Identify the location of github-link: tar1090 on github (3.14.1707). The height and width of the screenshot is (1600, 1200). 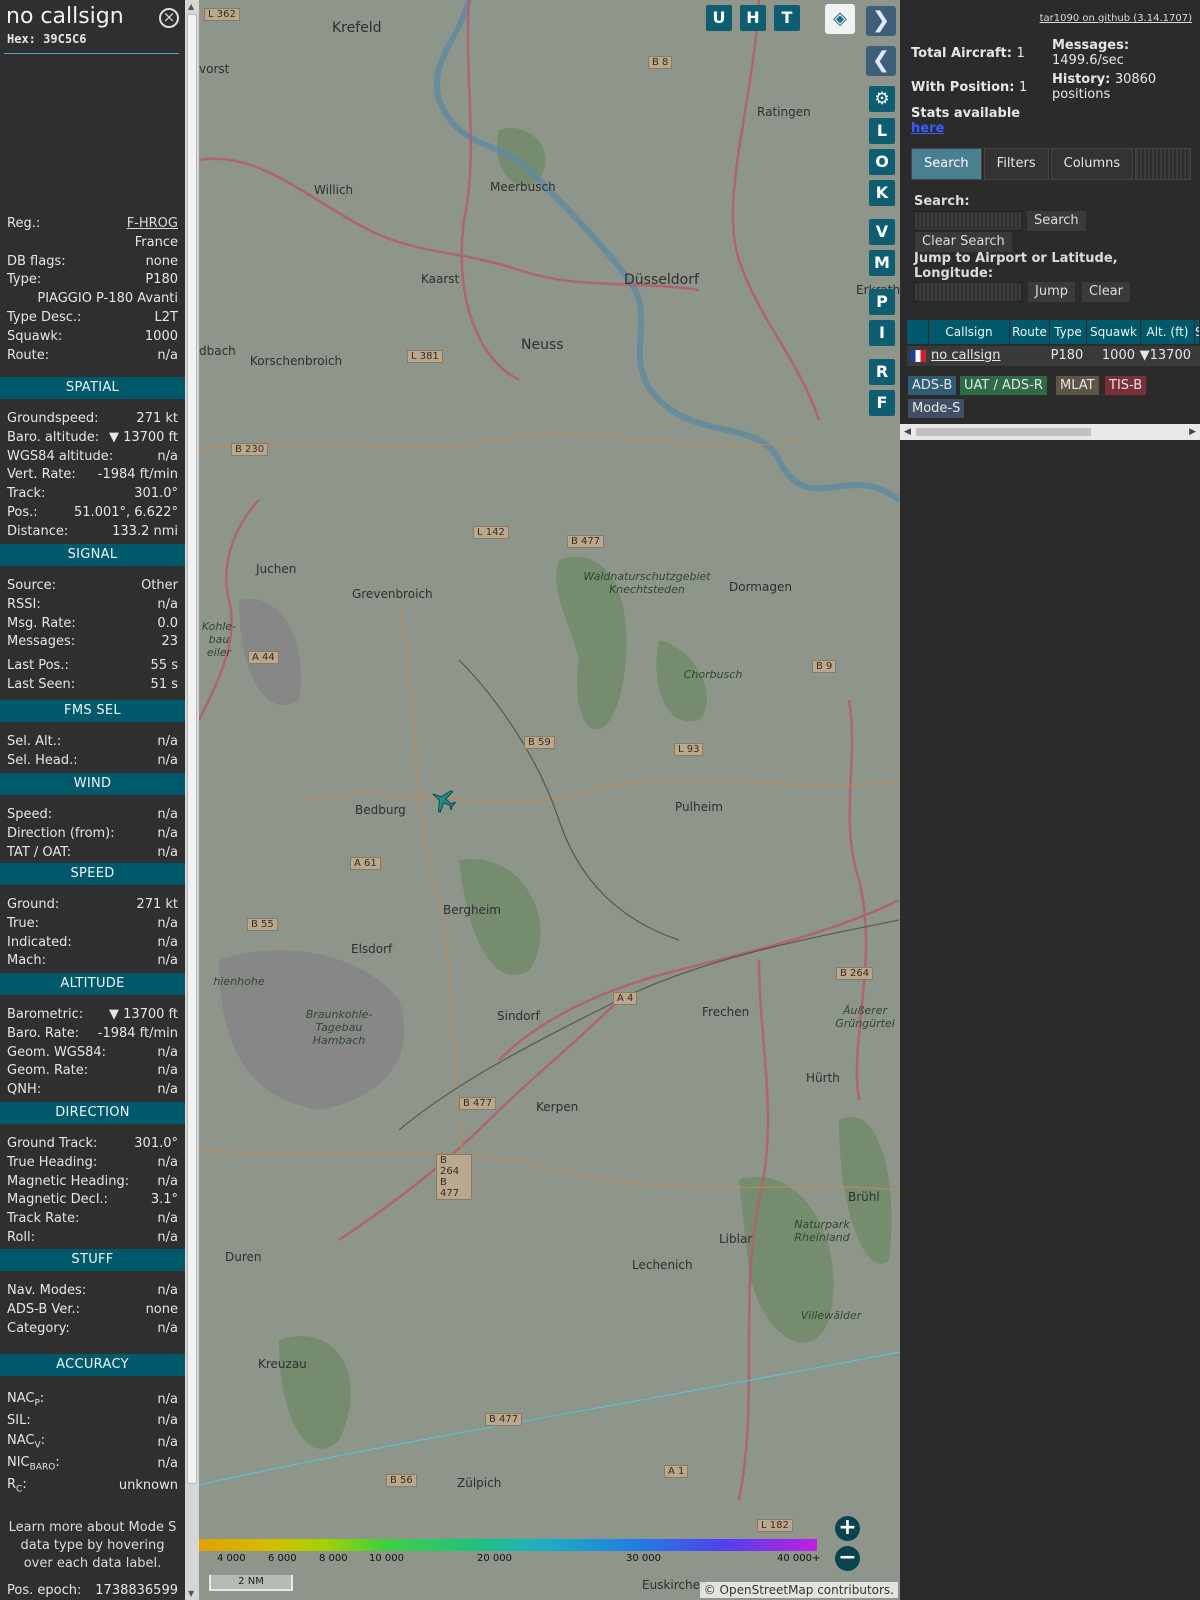
(1116, 18).